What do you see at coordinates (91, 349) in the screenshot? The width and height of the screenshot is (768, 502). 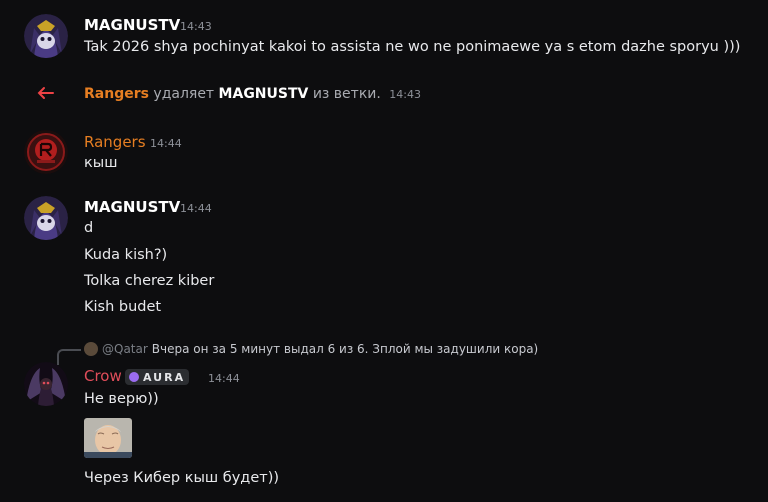 I see `reply-avatar` at bounding box center [91, 349].